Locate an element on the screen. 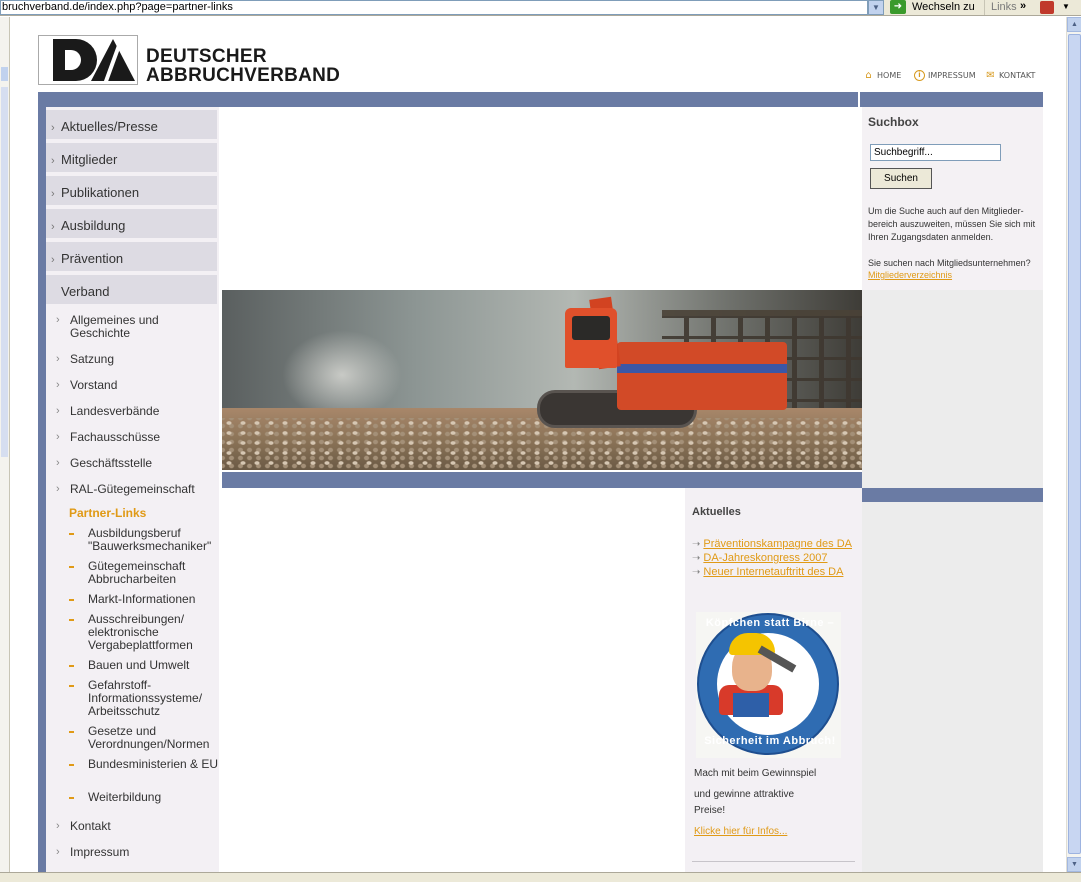 This screenshot has height=882, width=1081. scroll-up-icon: ▲ is located at coordinates (1074, 24).